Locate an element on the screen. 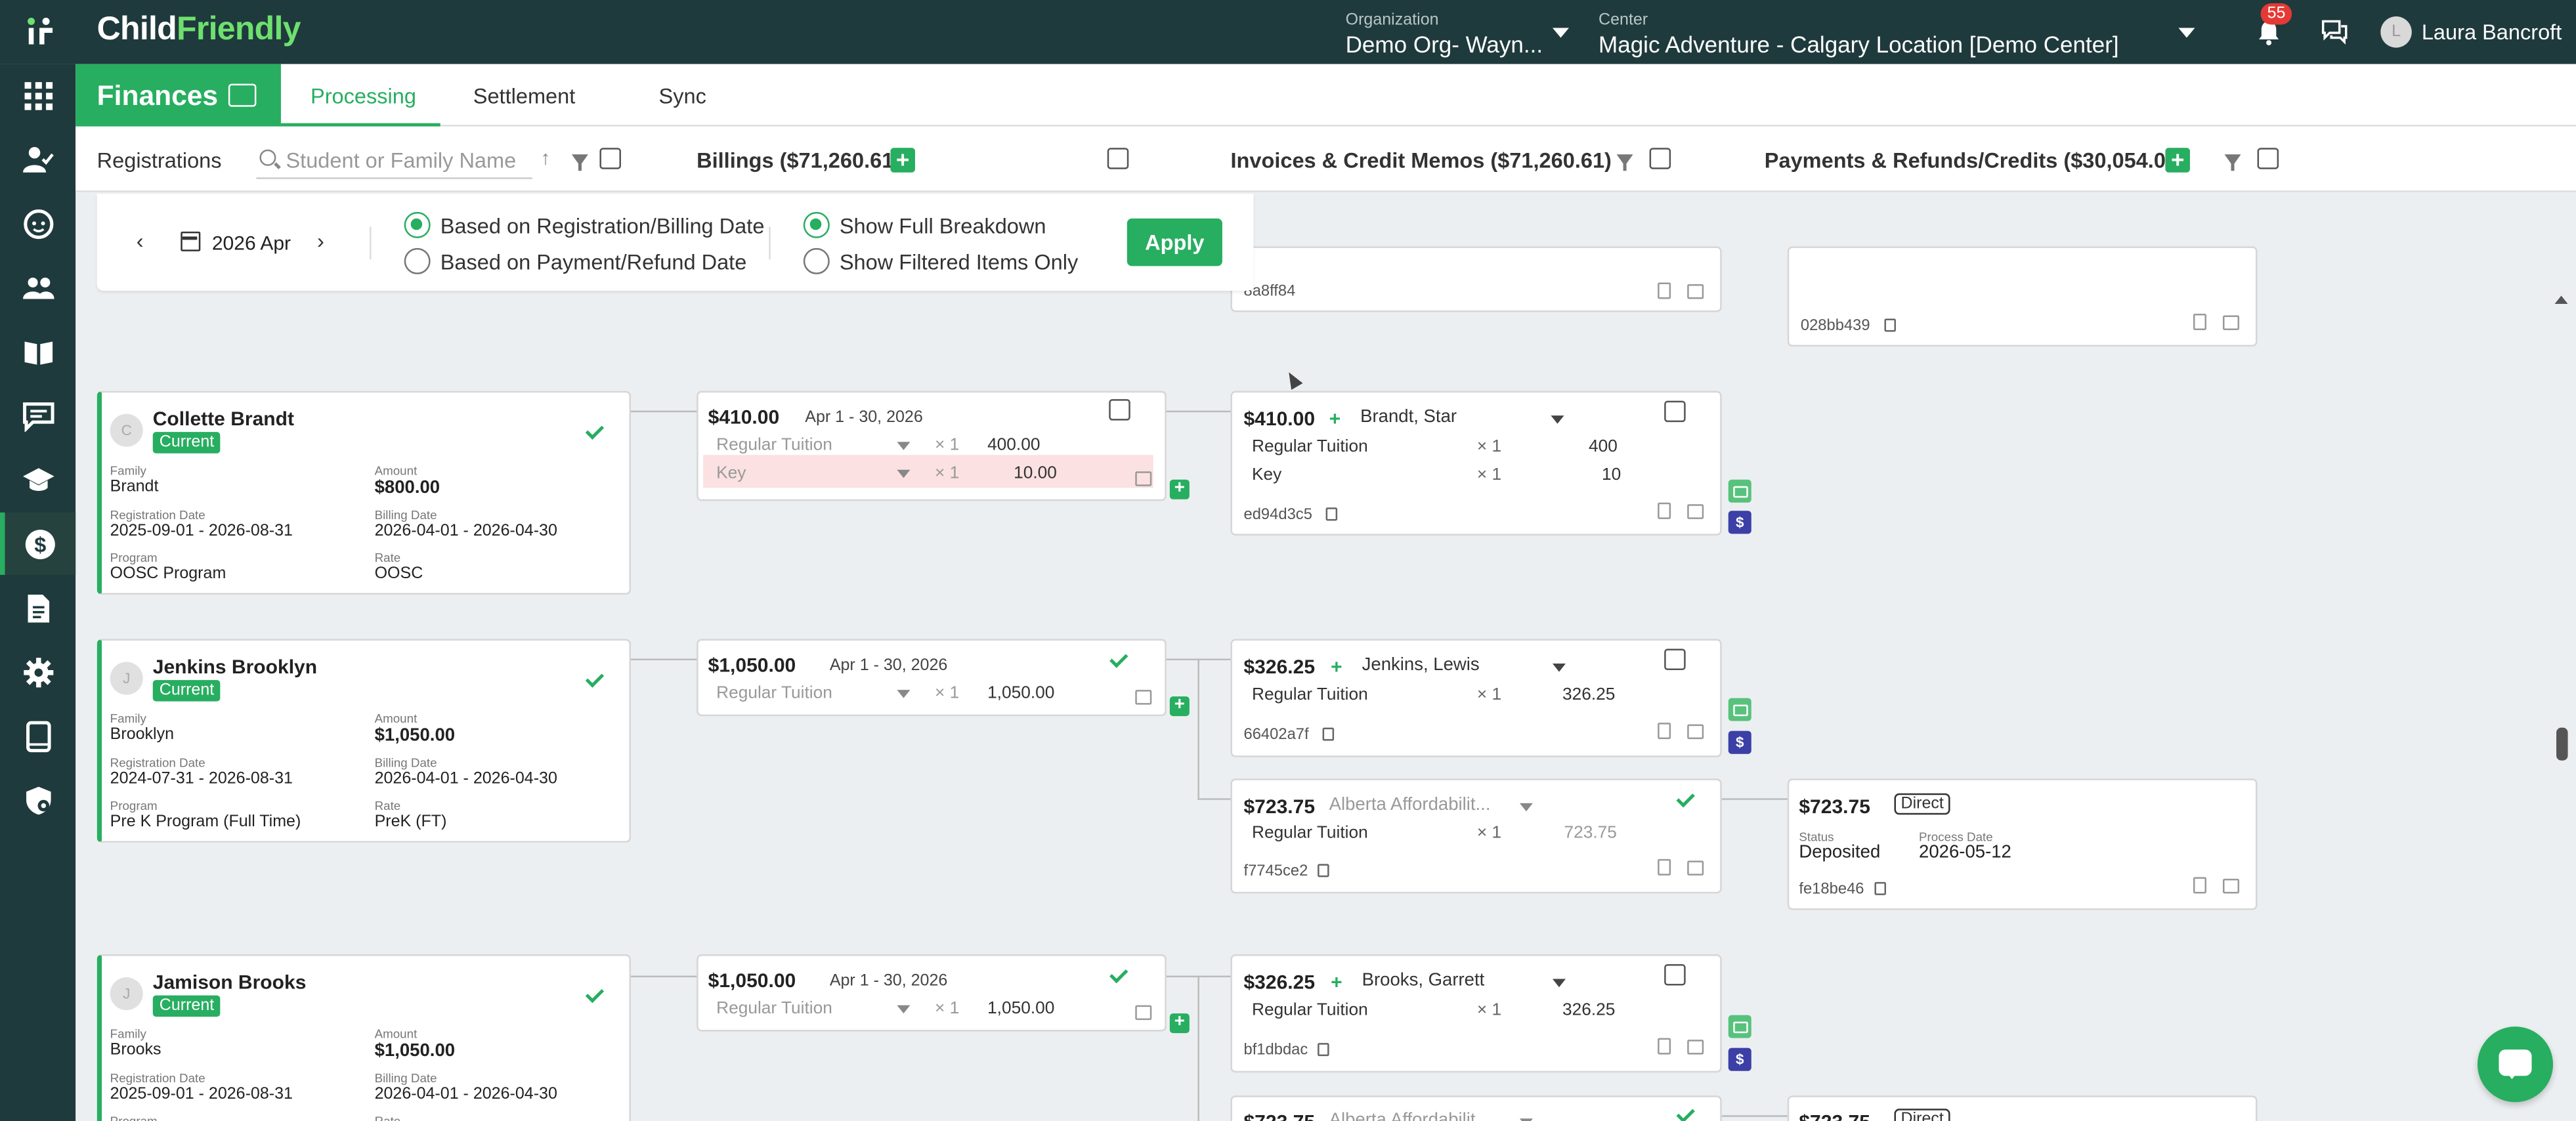  apply-button: Apply is located at coordinates (1174, 242).